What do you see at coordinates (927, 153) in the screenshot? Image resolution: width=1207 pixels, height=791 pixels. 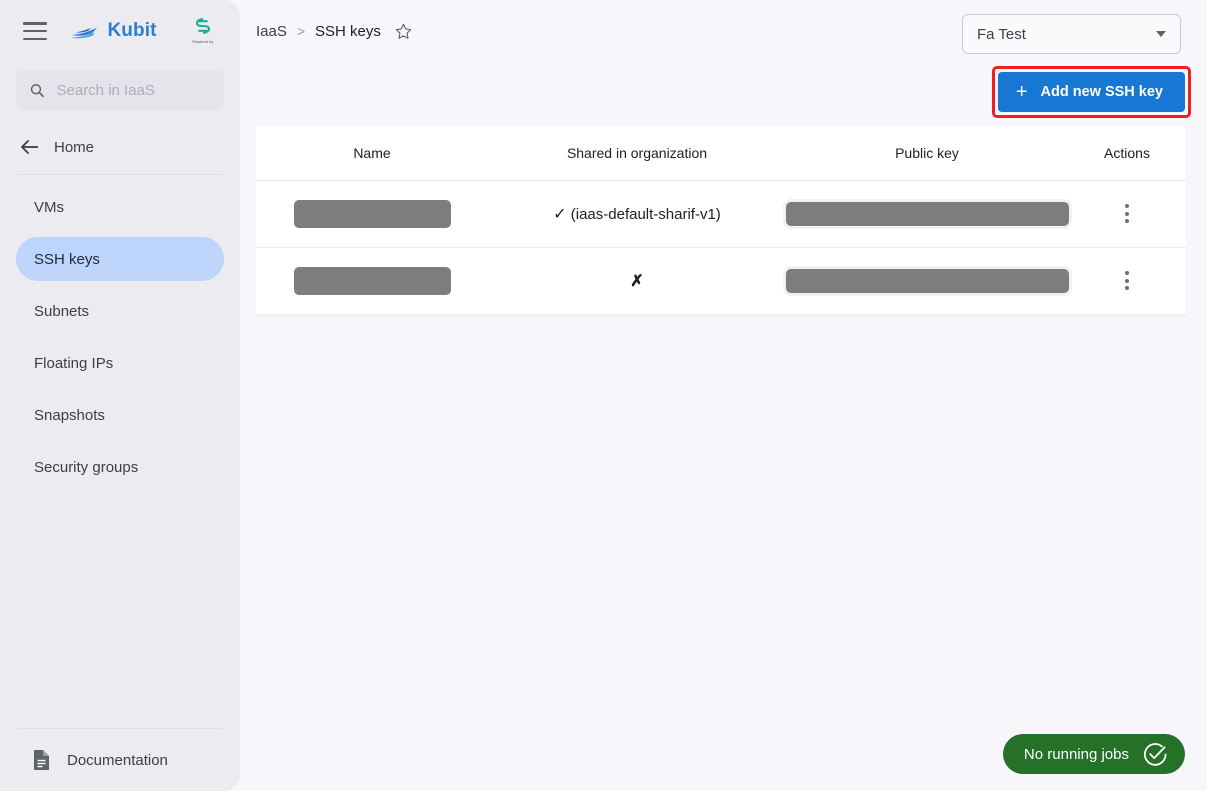 I see `column-header-public-key: Public key` at bounding box center [927, 153].